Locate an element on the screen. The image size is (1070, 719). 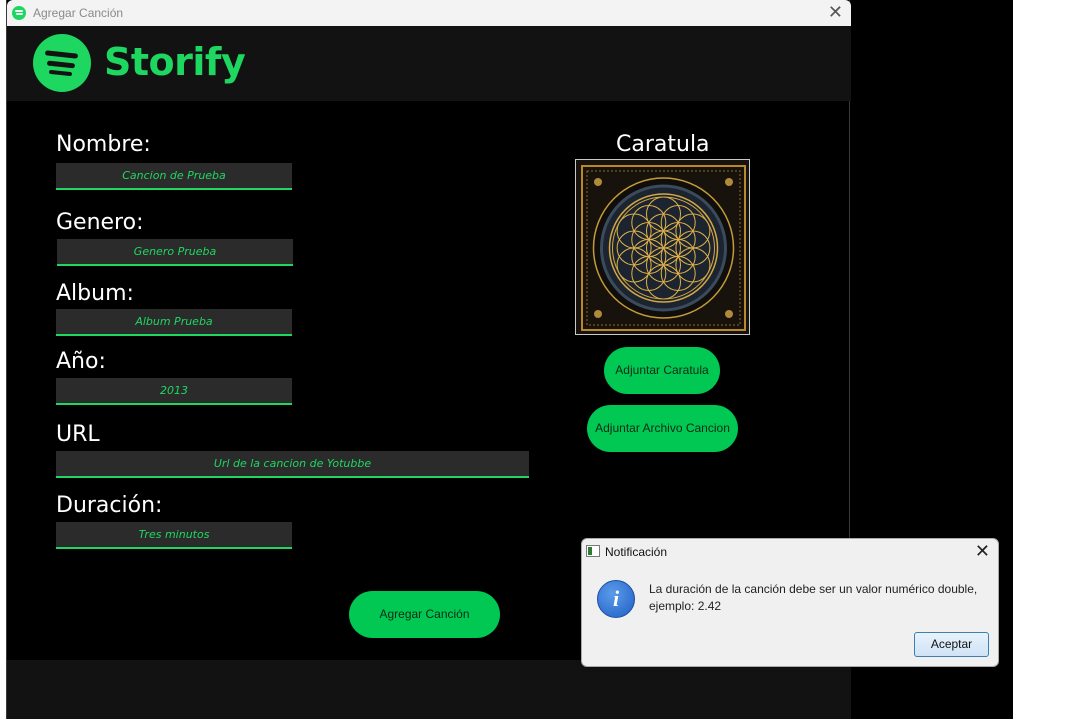
app-header: Storify is located at coordinates (429, 63).